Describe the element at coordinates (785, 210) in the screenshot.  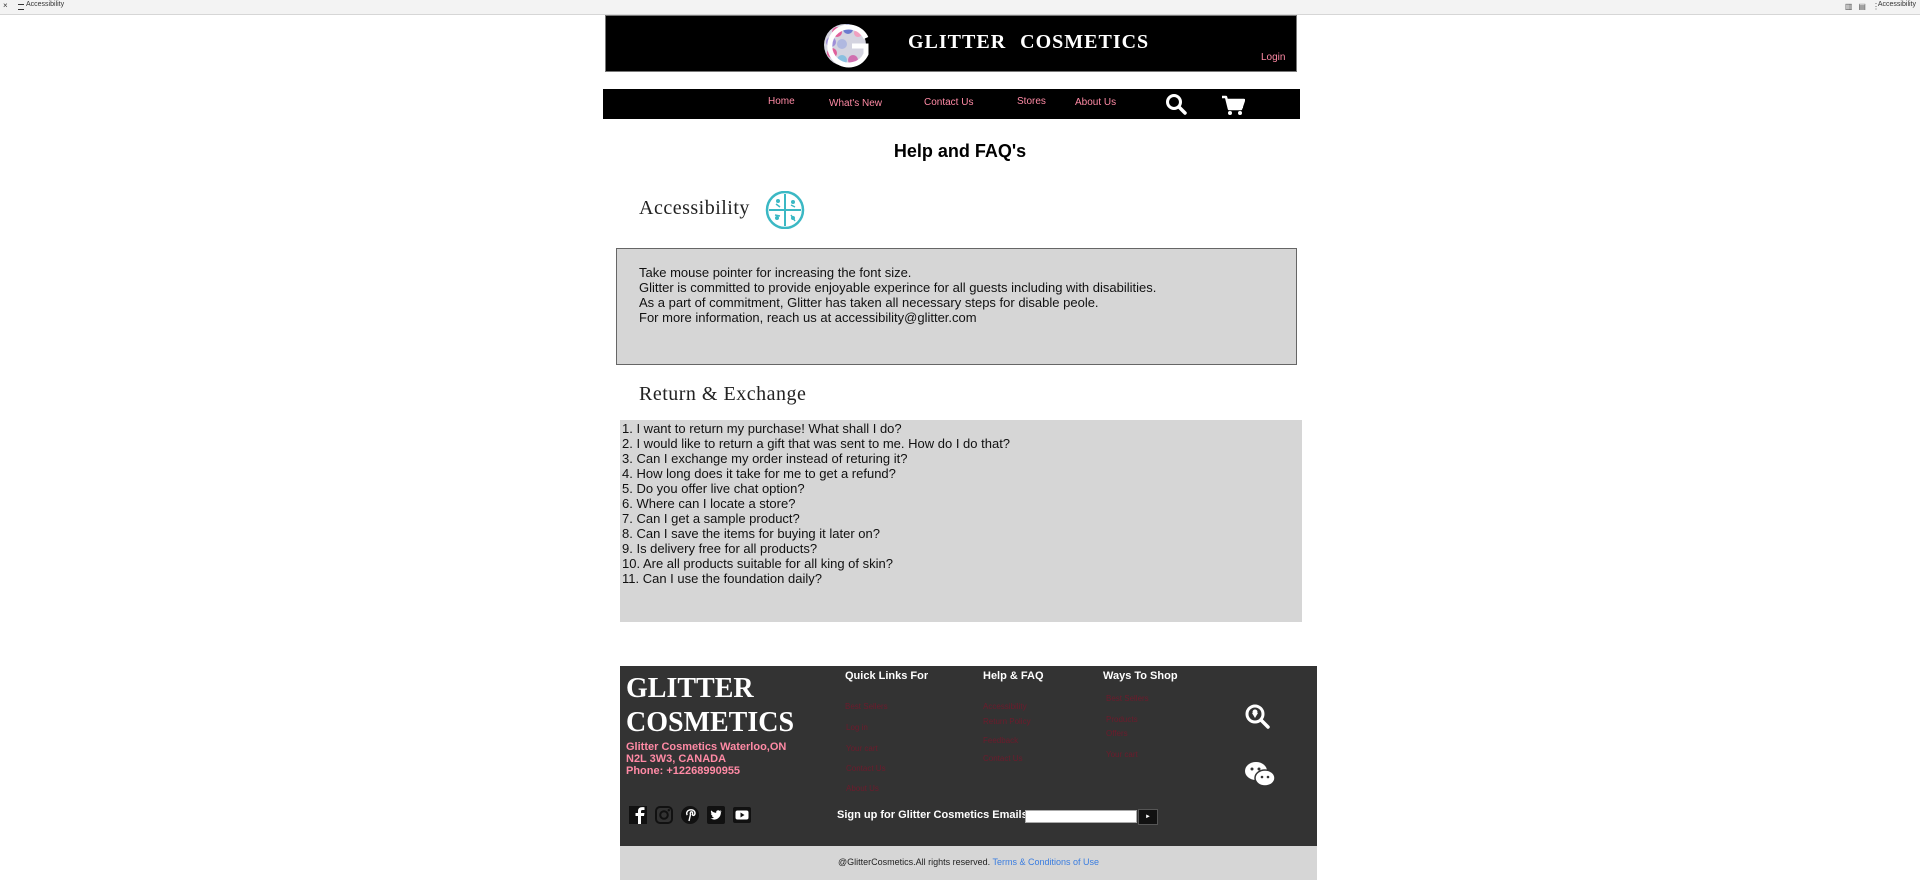
I see `accessibility-icon` at that location.